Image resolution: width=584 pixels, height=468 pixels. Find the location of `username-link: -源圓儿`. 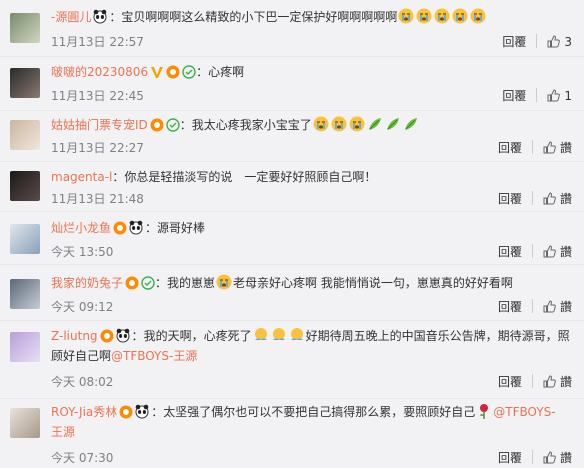

username-link: -源圓儿 is located at coordinates (71, 17).